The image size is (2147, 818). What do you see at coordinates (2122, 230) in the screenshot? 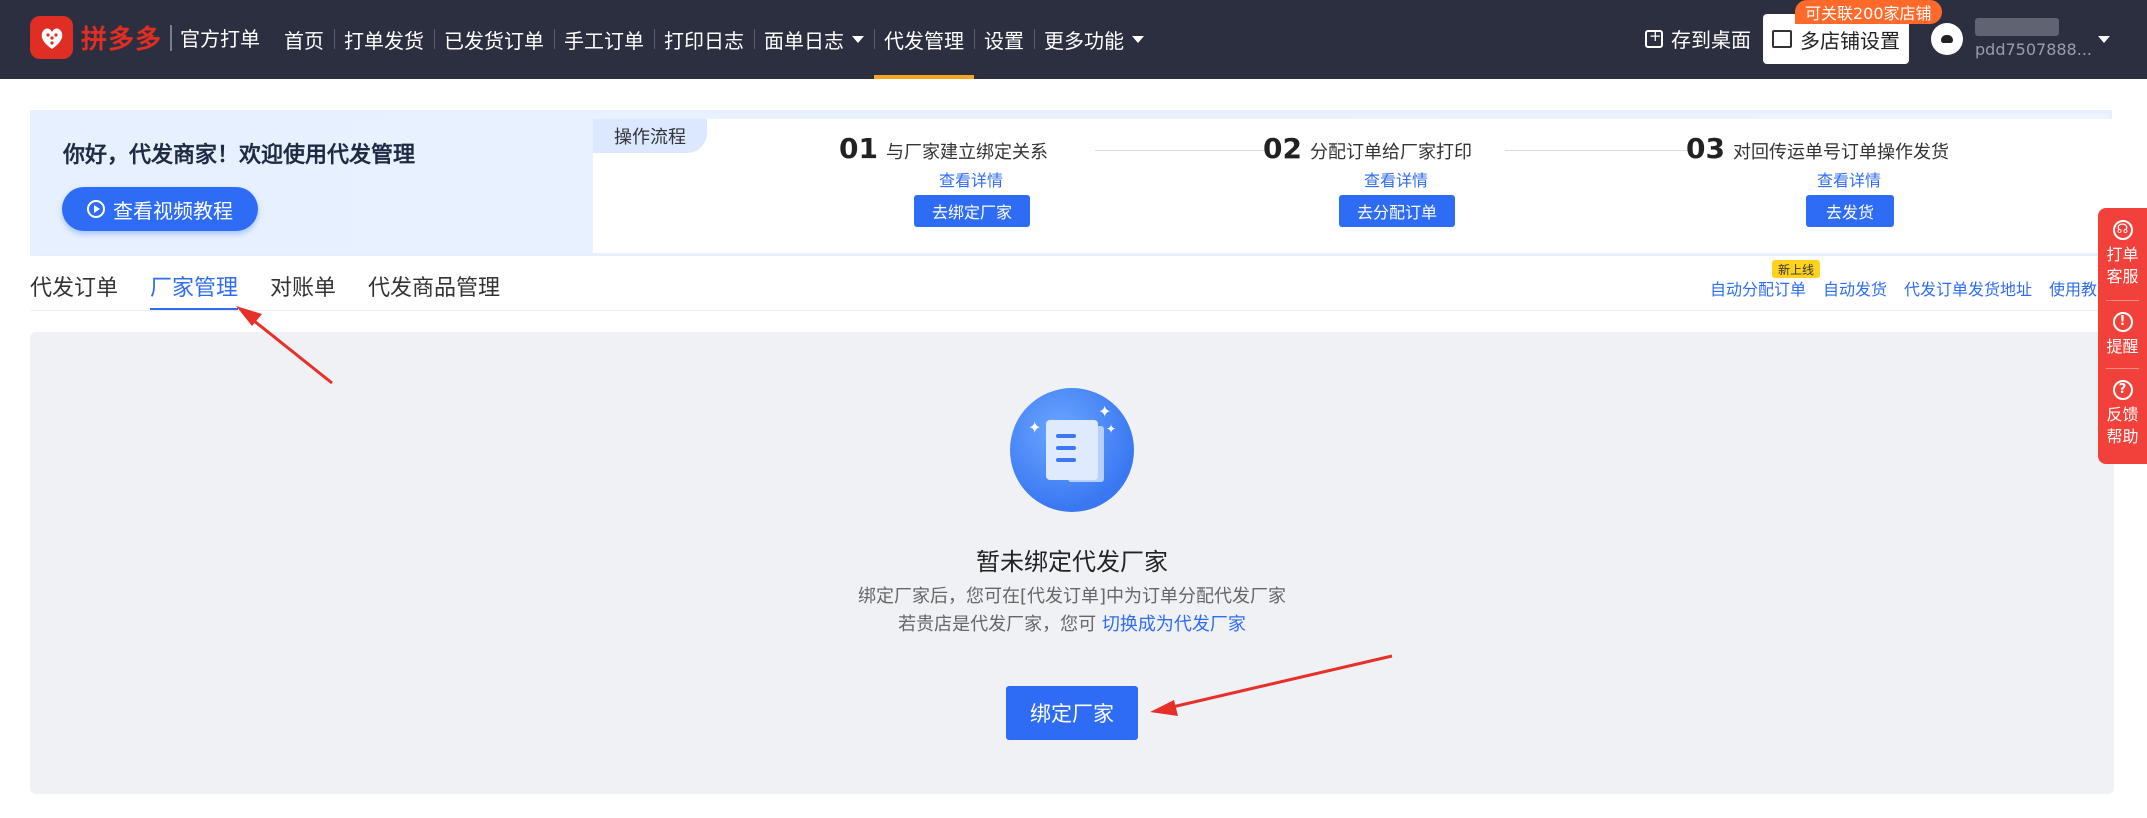
I see `headset-icon: ☊` at bounding box center [2122, 230].